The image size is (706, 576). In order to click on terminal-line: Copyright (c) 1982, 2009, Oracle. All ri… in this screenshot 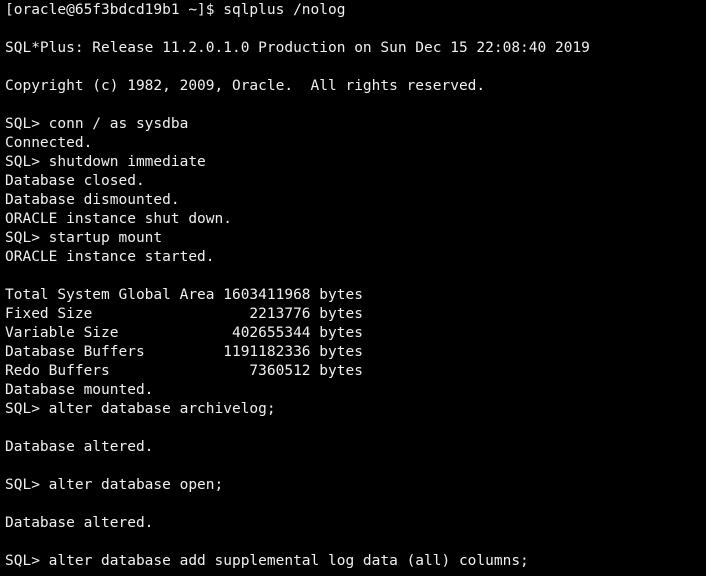, I will do `click(245, 86)`.